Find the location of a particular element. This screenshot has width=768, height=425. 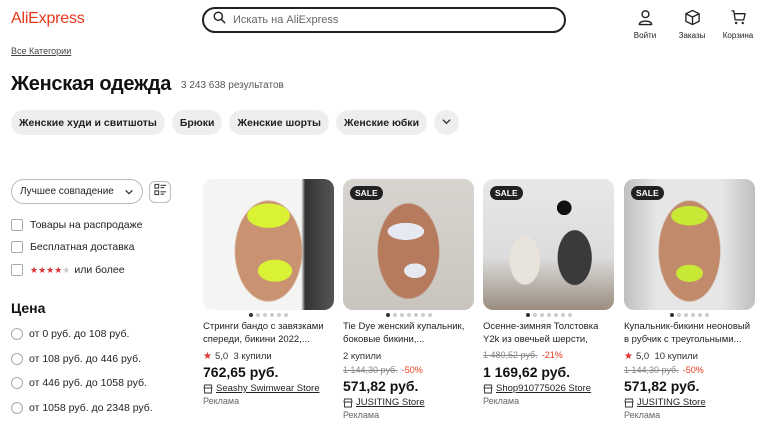

old-price-row: 1 480,52 руб. -21% is located at coordinates (548, 355).